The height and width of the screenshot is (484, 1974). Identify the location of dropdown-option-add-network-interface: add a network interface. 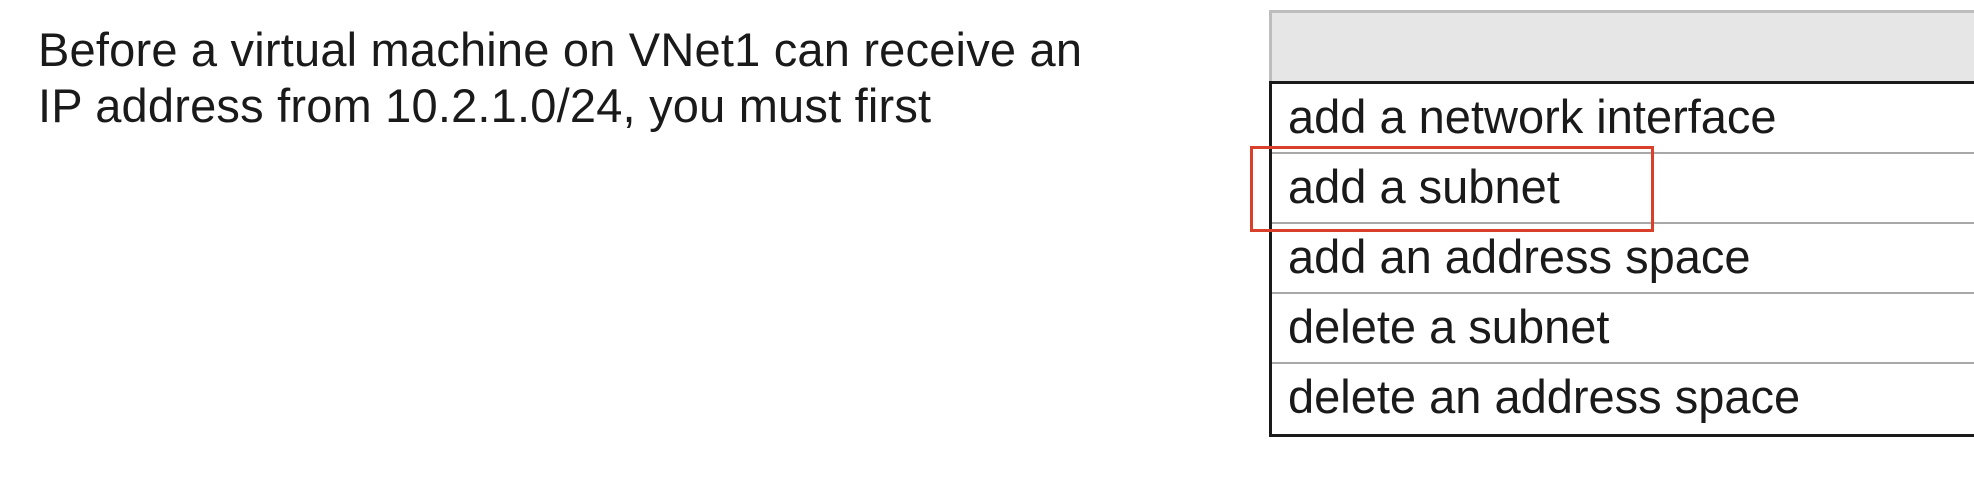
(1623, 119).